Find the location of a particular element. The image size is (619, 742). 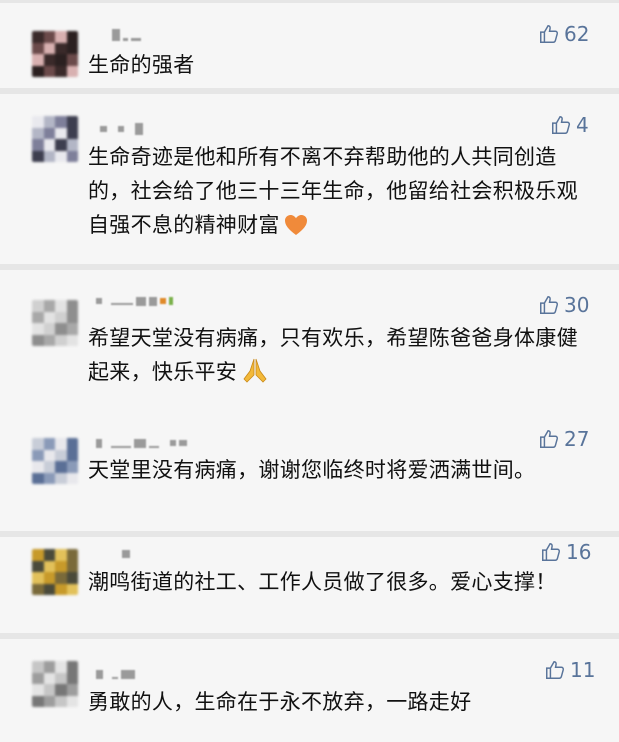

like-count: 11 is located at coordinates (583, 670).